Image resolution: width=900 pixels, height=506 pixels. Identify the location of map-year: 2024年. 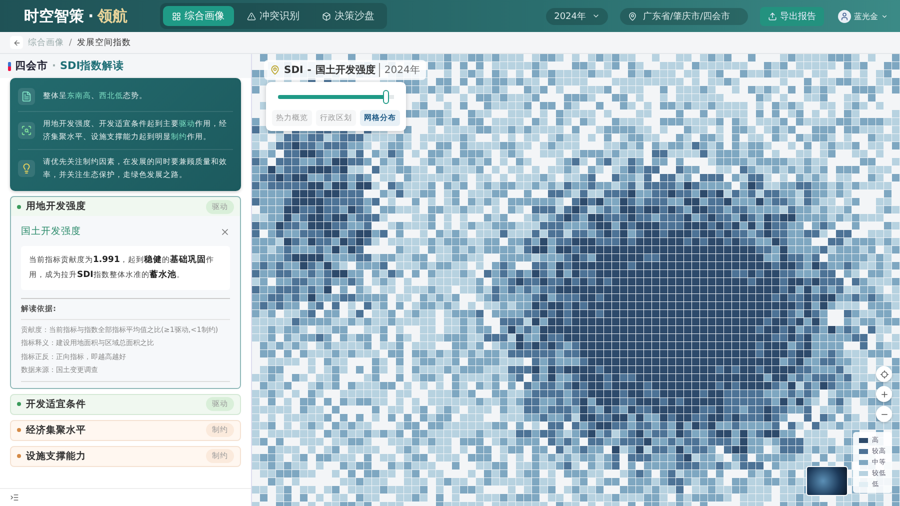
(399, 70).